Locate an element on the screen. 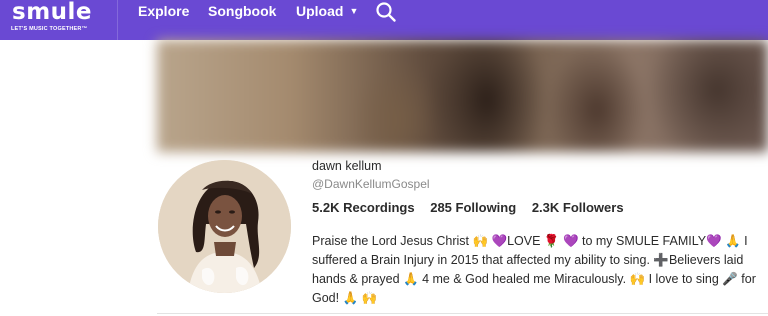  nav-explore: Explore is located at coordinates (163, 11).